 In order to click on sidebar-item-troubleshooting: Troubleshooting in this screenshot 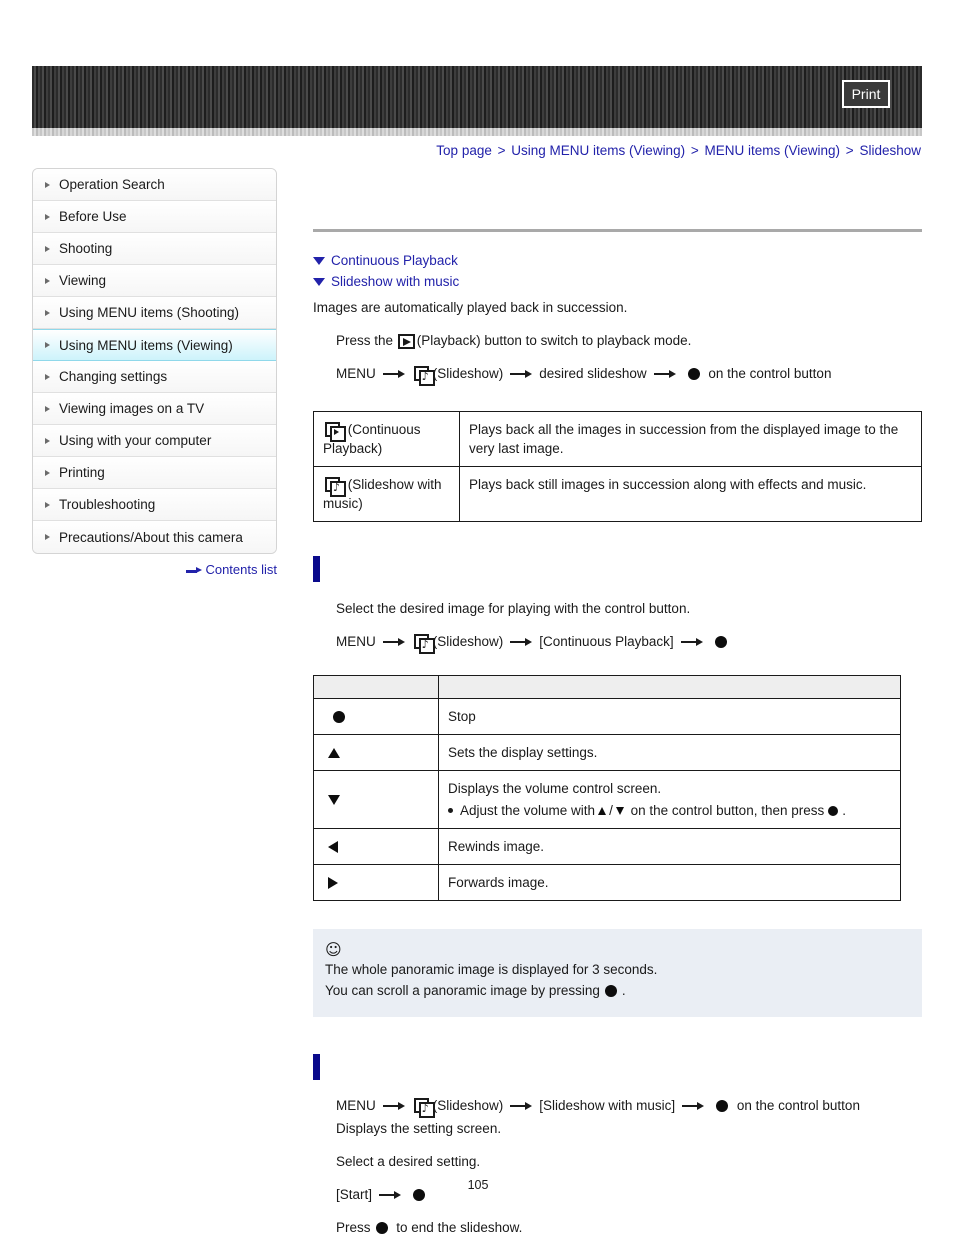, I will do `click(154, 505)`.